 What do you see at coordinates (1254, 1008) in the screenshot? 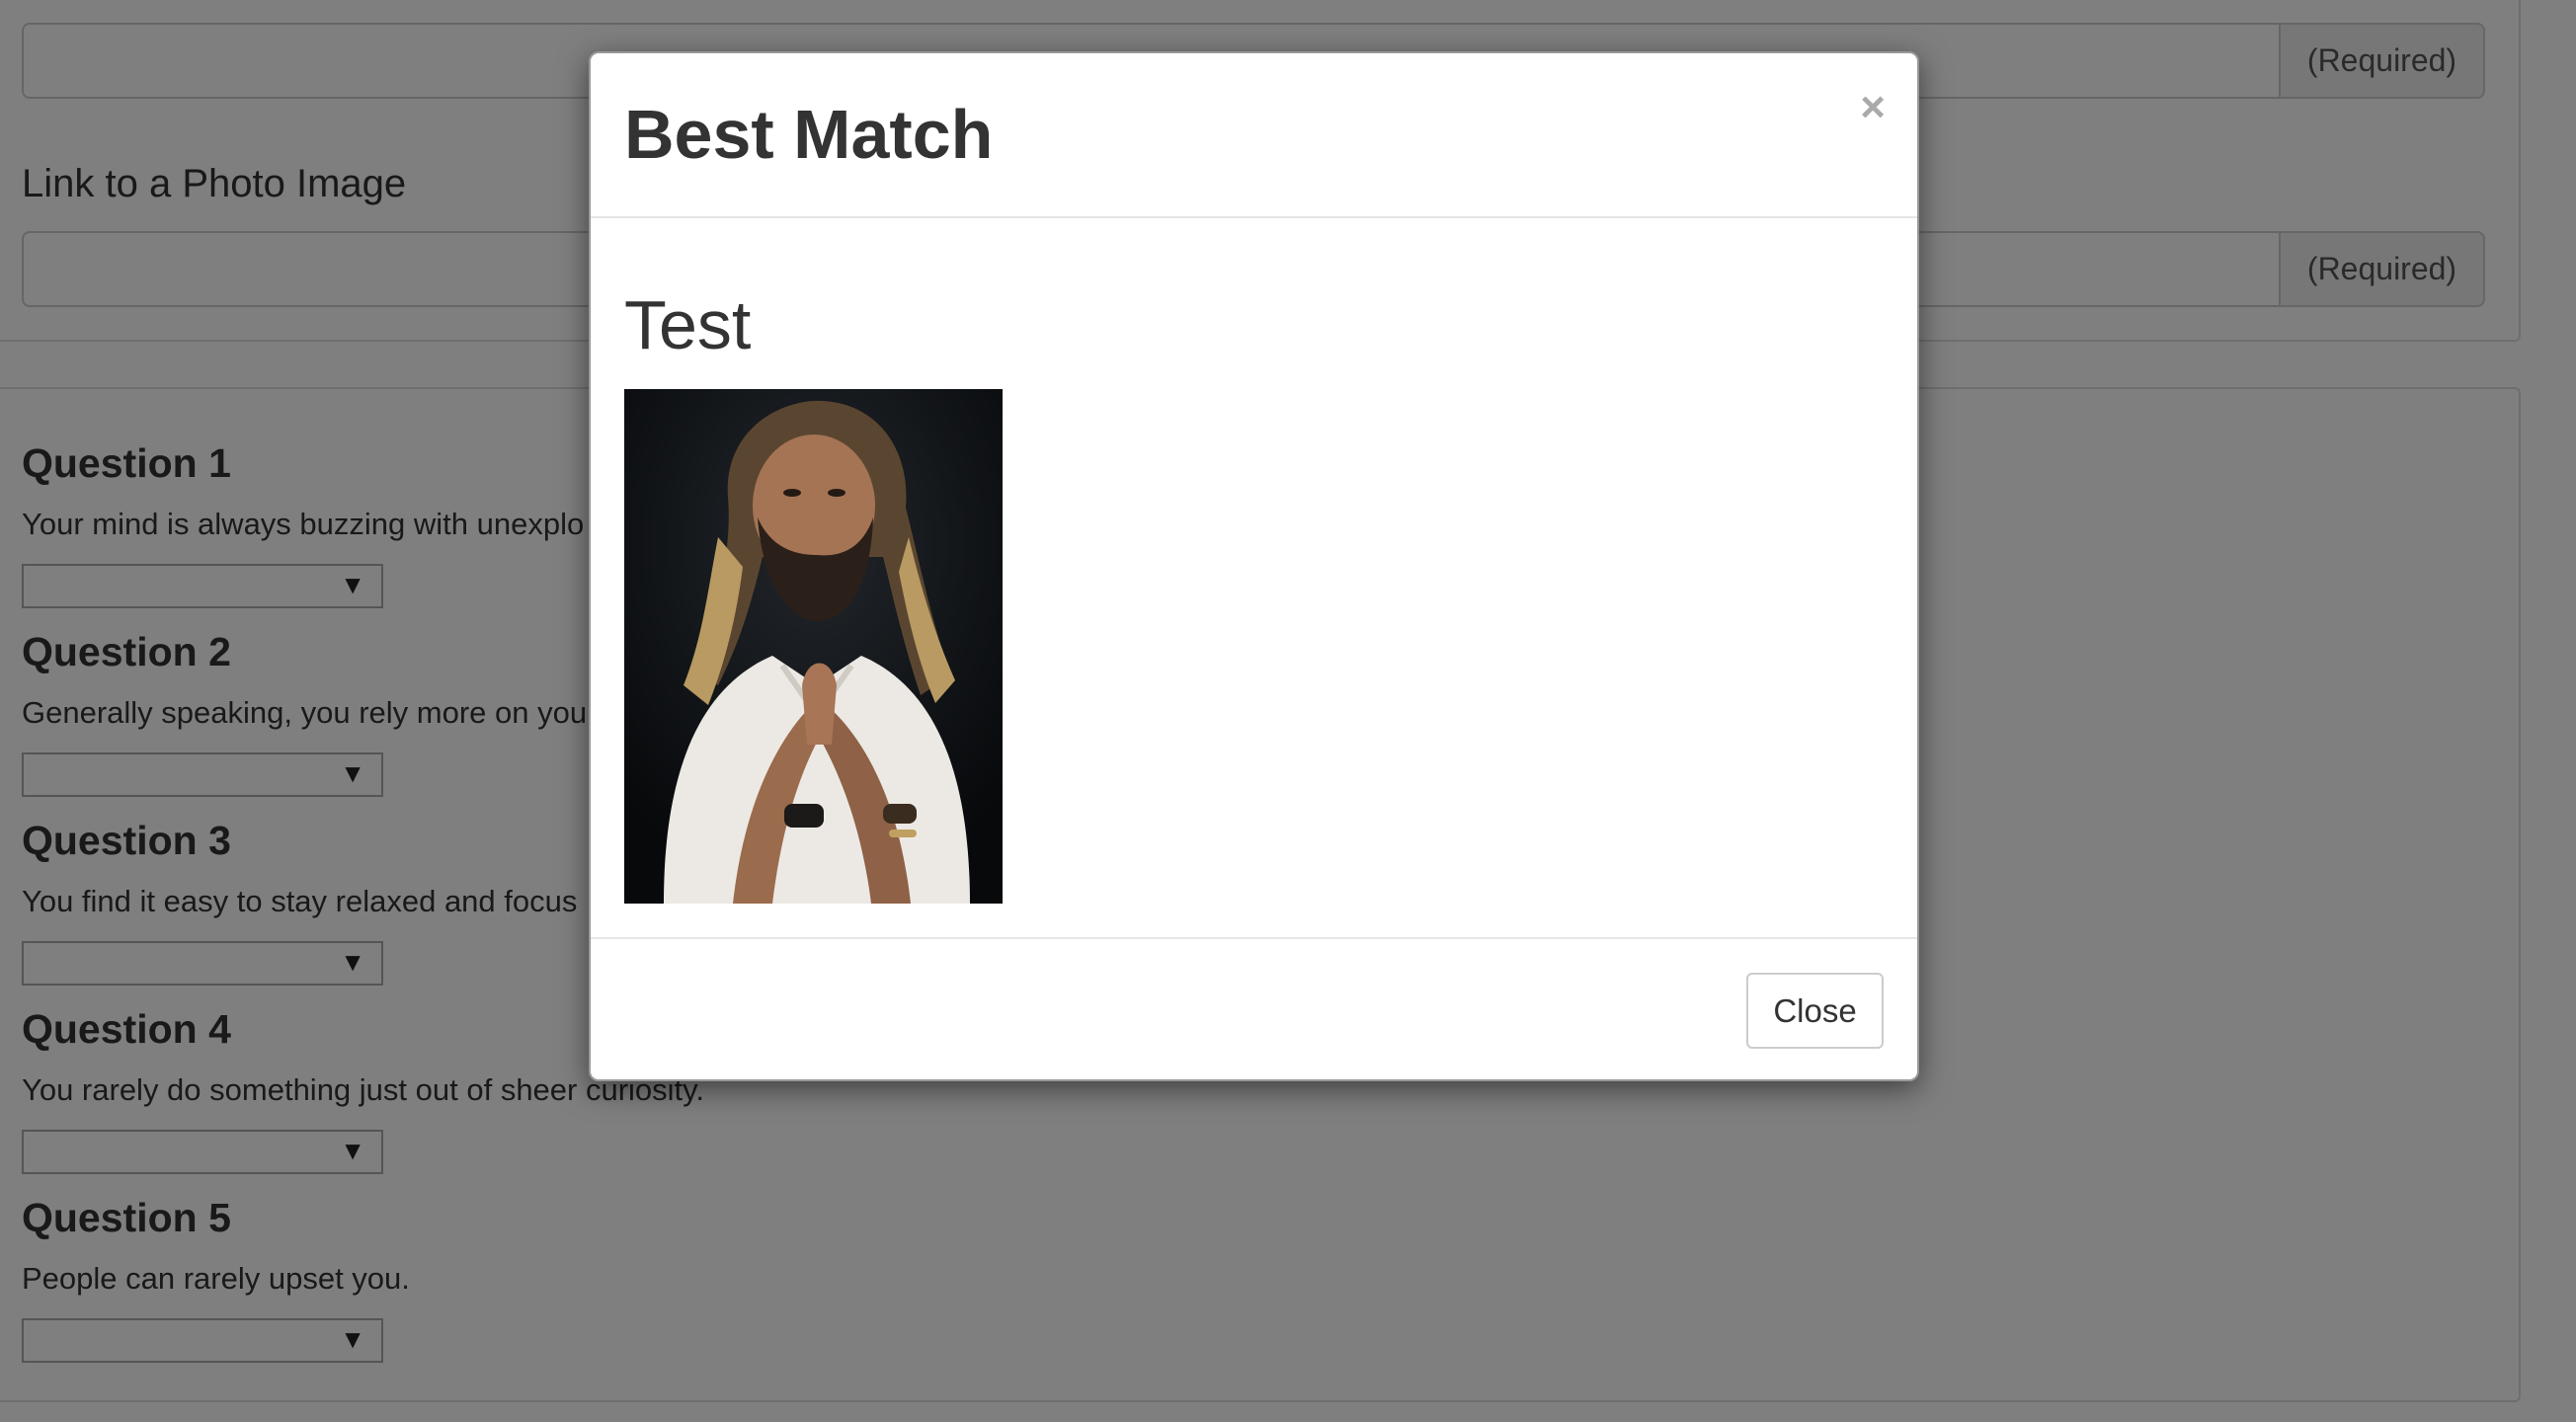
I see `modal-footer: Close` at bounding box center [1254, 1008].